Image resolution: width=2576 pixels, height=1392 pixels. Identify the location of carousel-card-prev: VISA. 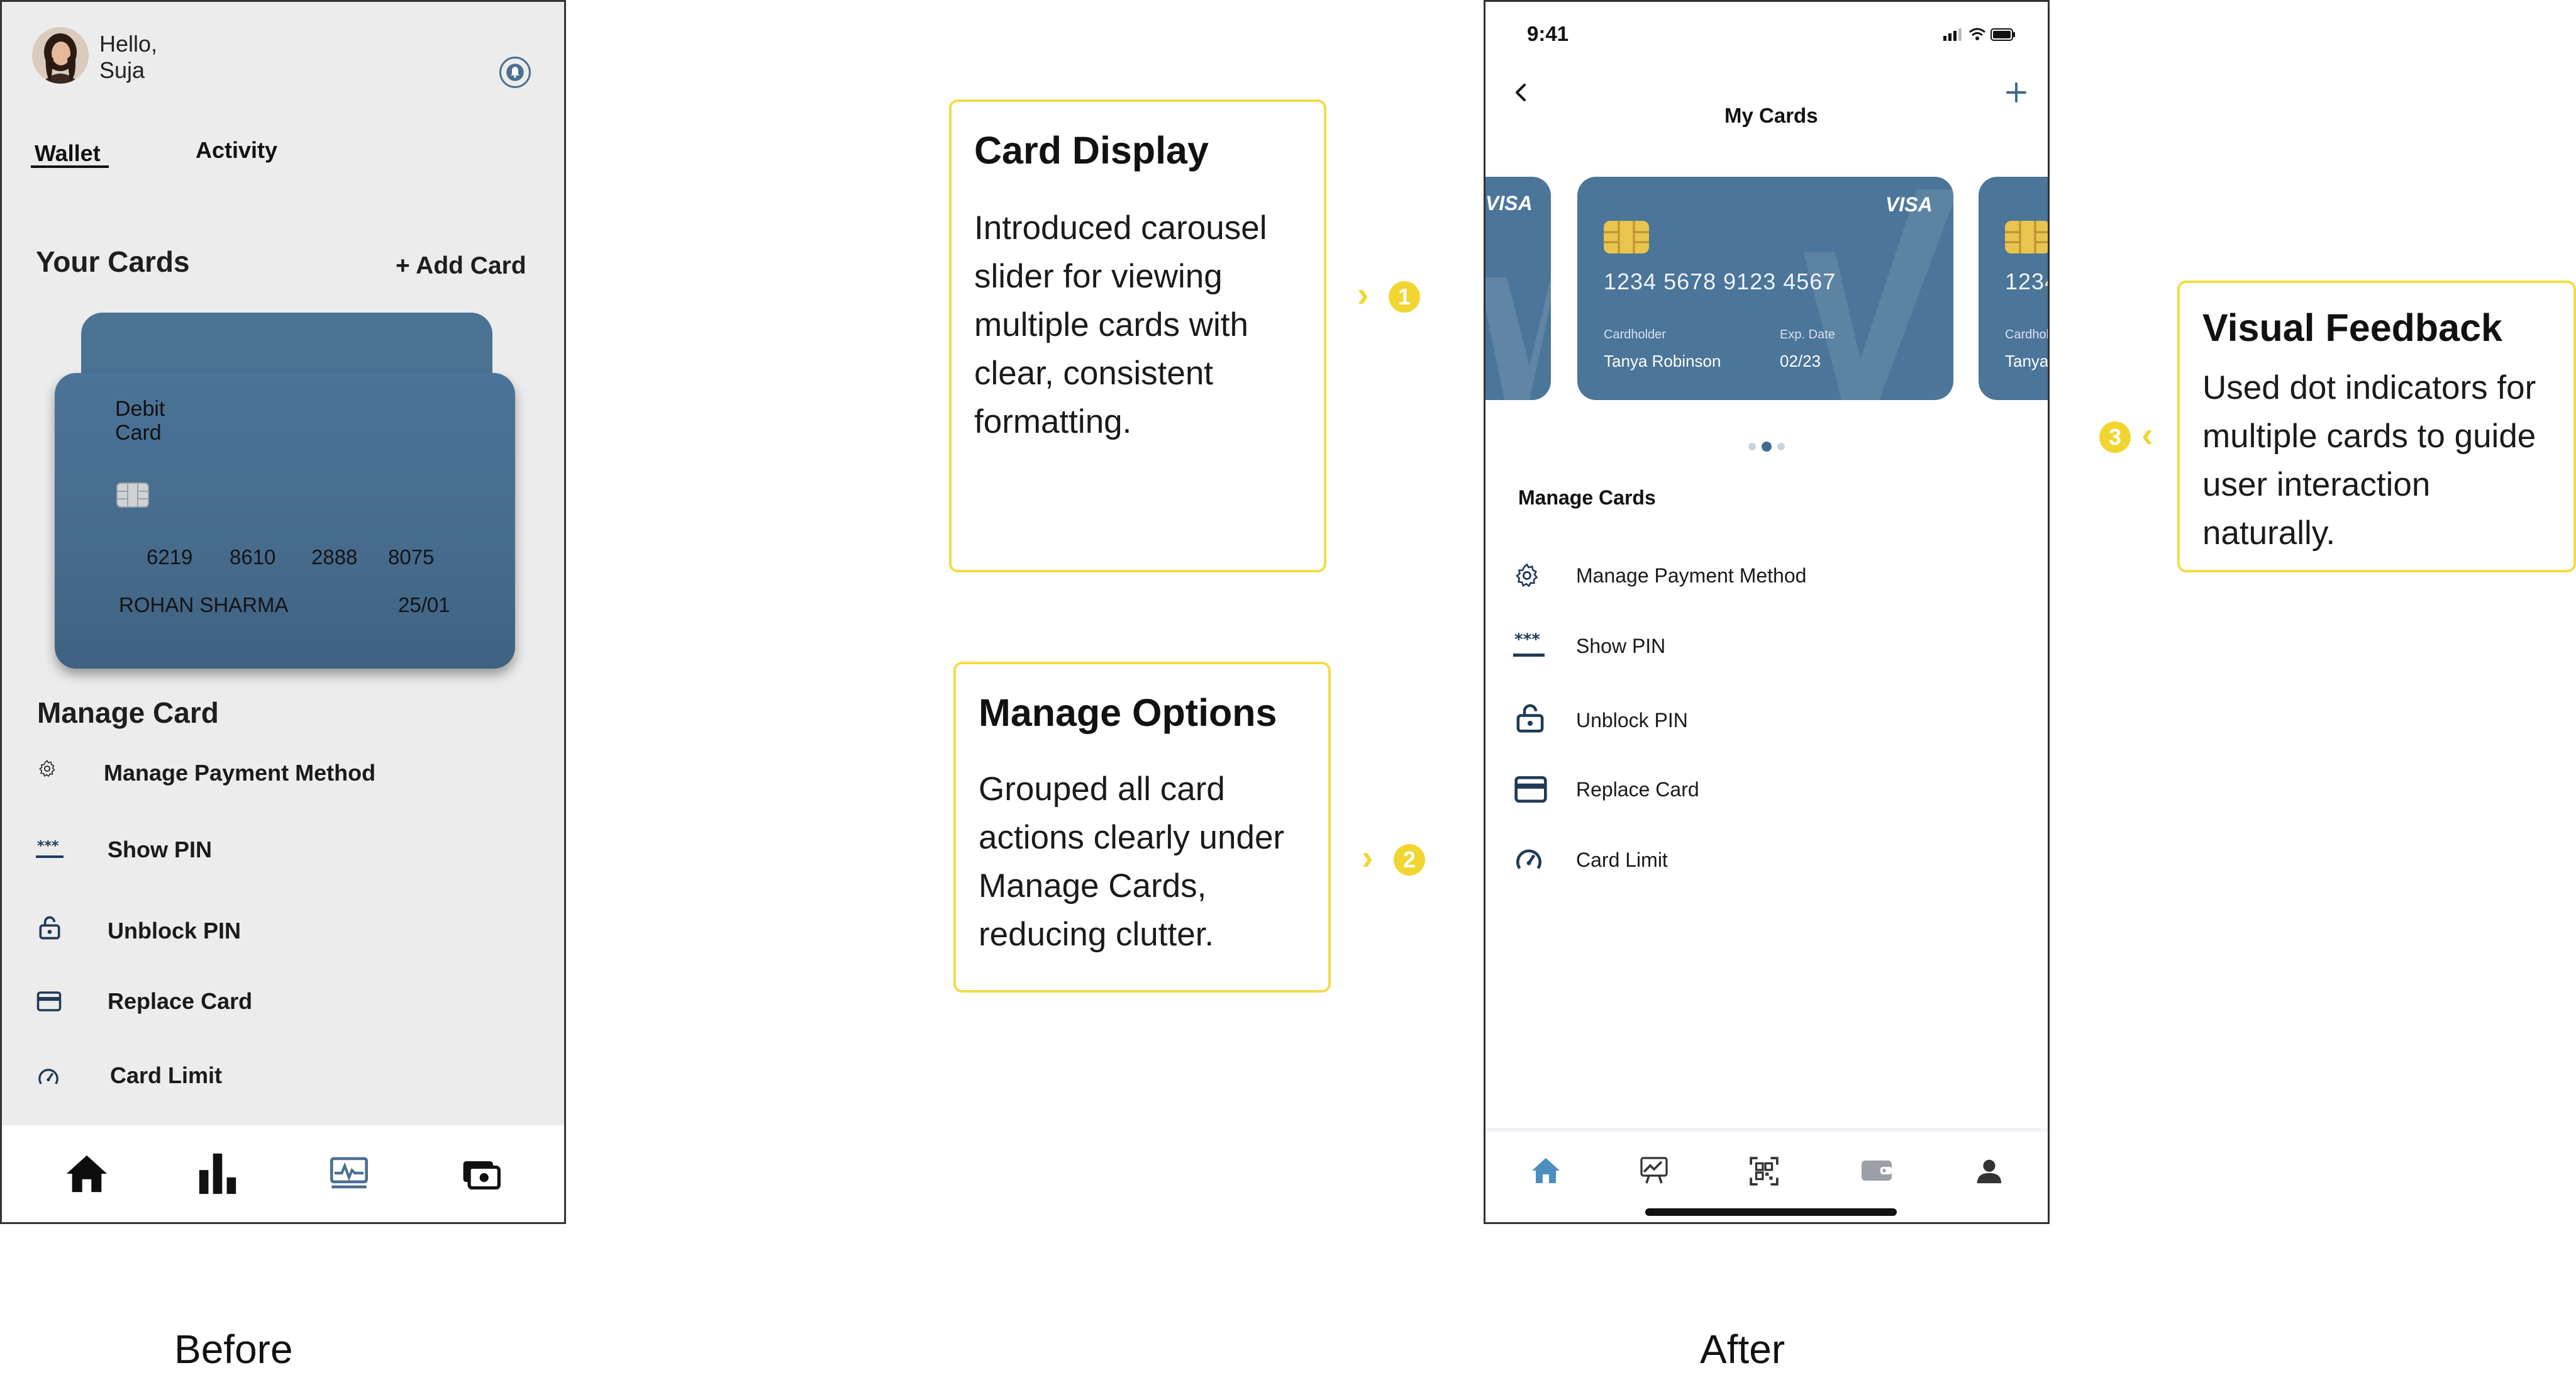
(1518, 288).